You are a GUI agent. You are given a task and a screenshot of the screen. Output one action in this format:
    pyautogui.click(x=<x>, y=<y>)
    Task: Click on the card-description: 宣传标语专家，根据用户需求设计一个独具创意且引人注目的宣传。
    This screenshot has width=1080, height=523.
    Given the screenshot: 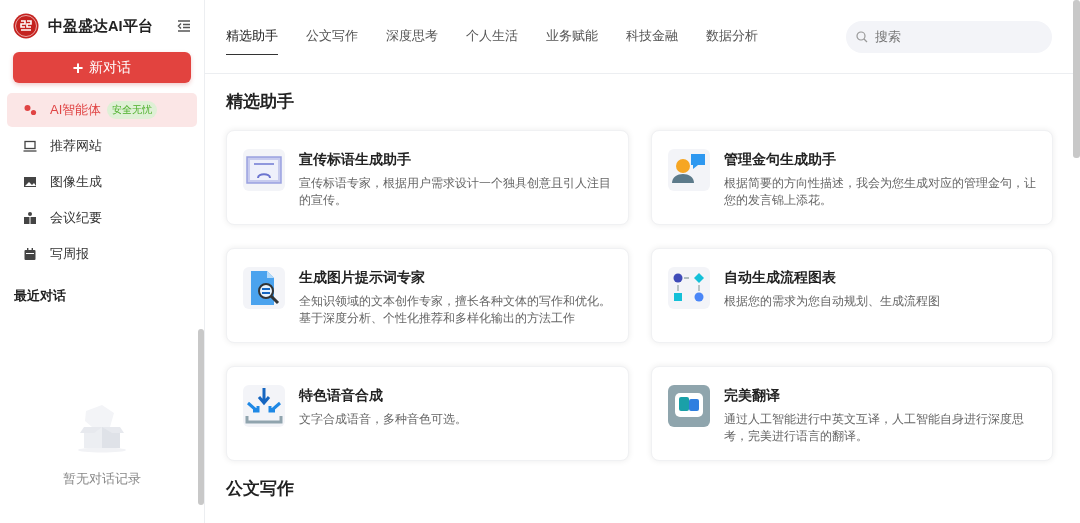 What is the action you would take?
    pyautogui.click(x=455, y=192)
    